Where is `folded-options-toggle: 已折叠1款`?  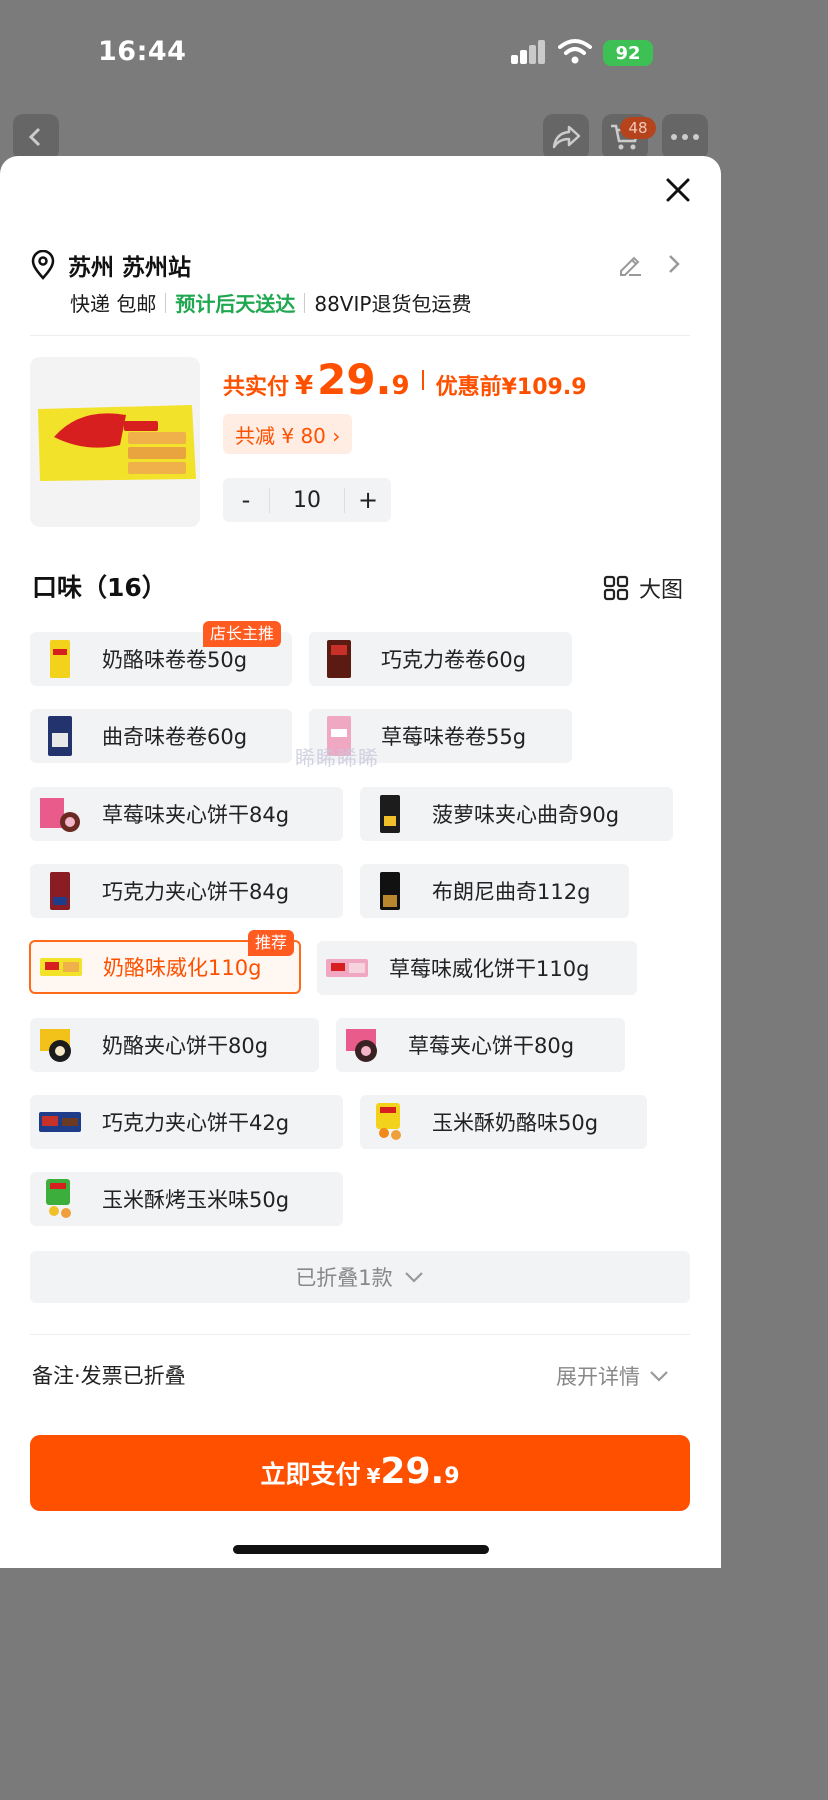 folded-options-toggle: 已折叠1款 is located at coordinates (360, 1277).